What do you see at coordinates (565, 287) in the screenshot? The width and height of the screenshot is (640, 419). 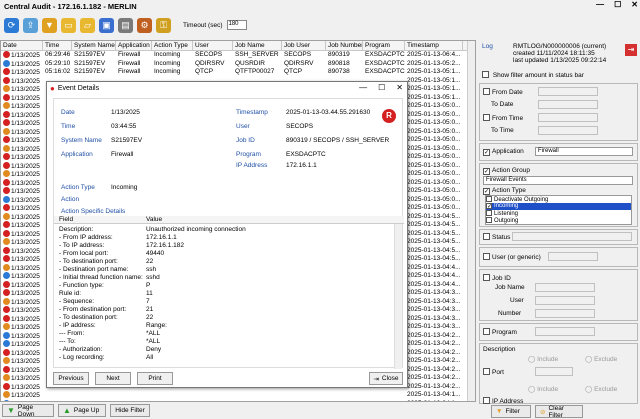 I see `job-name-input` at bounding box center [565, 287].